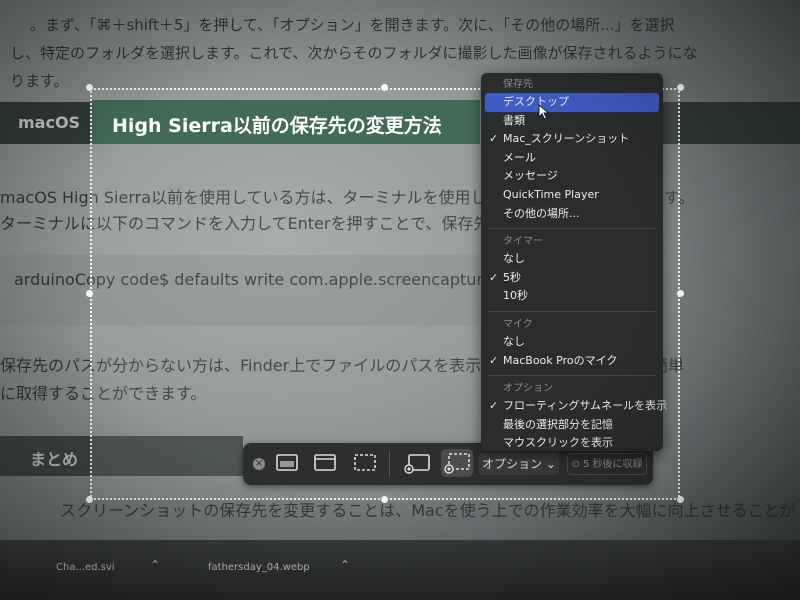 This screenshot has width=800, height=600. Describe the element at coordinates (389, 464) in the screenshot. I see `toolbar-divider` at that location.